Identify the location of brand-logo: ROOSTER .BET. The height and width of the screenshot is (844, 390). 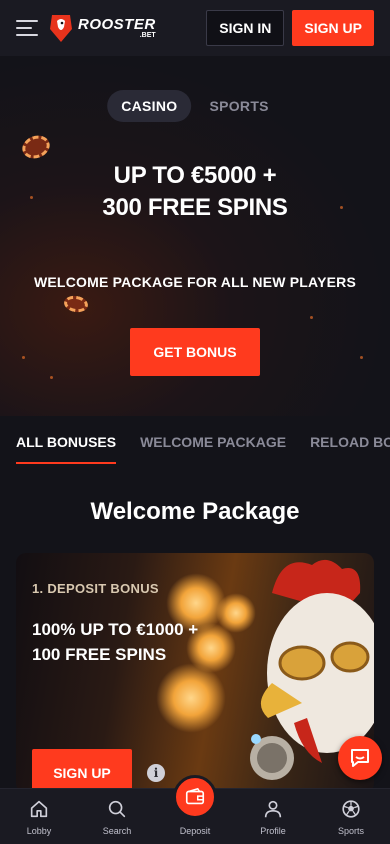
(102, 28).